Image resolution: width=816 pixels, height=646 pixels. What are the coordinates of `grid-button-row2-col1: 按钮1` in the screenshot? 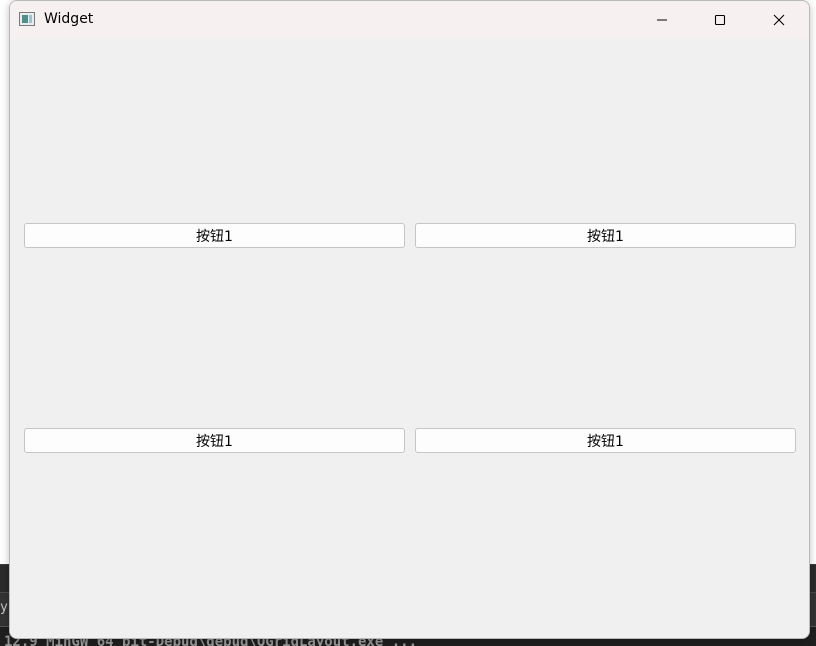 It's located at (214, 440).